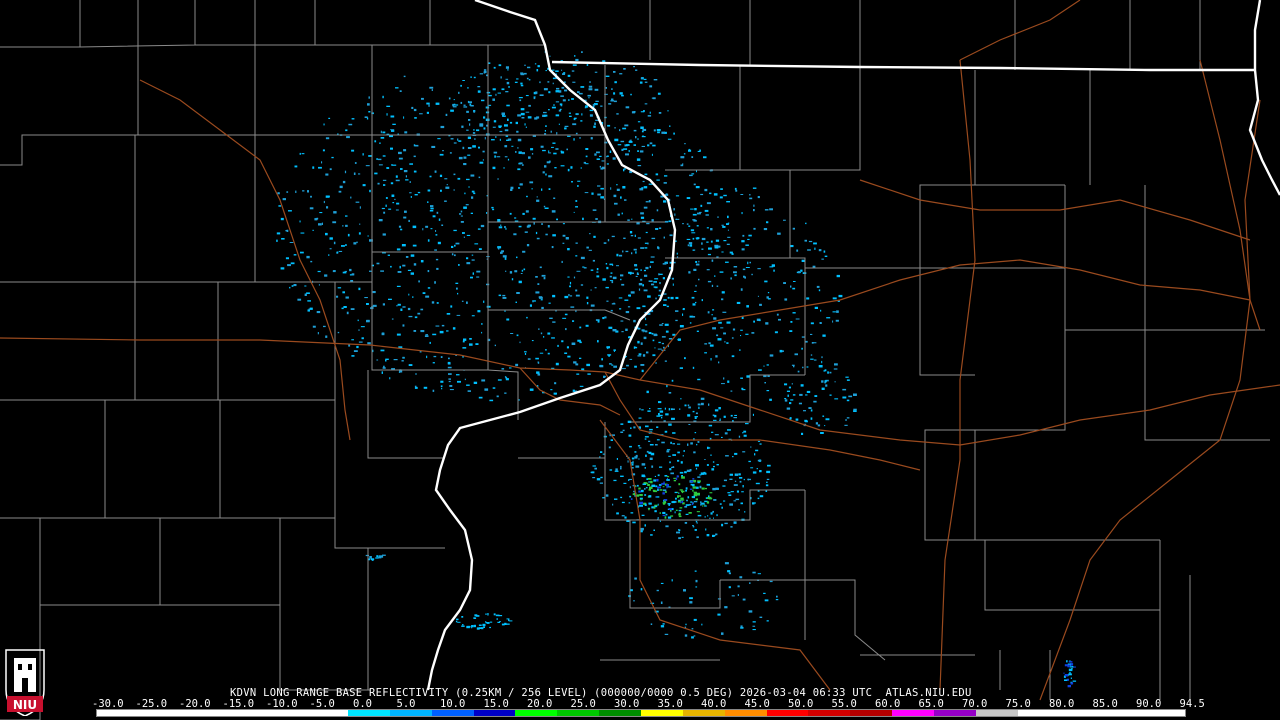 The height and width of the screenshot is (720, 1280). I want to click on logo-tower-window, so click(30, 667).